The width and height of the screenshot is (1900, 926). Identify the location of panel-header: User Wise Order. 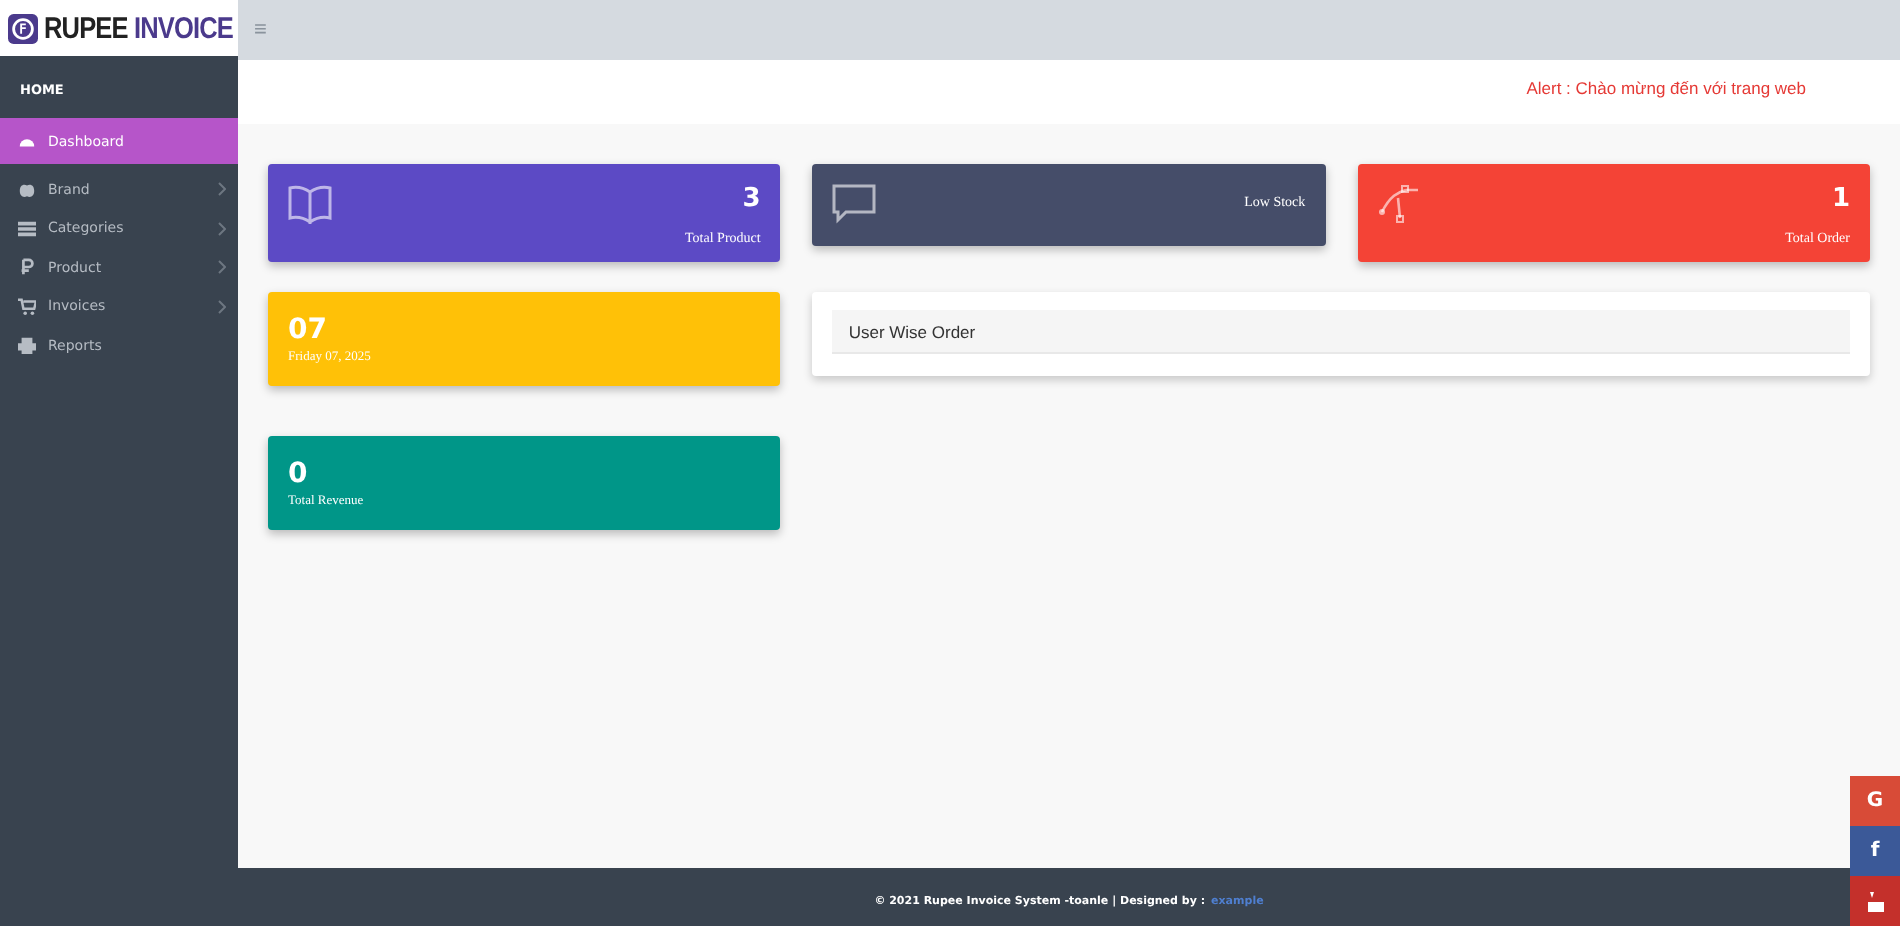
(1341, 332).